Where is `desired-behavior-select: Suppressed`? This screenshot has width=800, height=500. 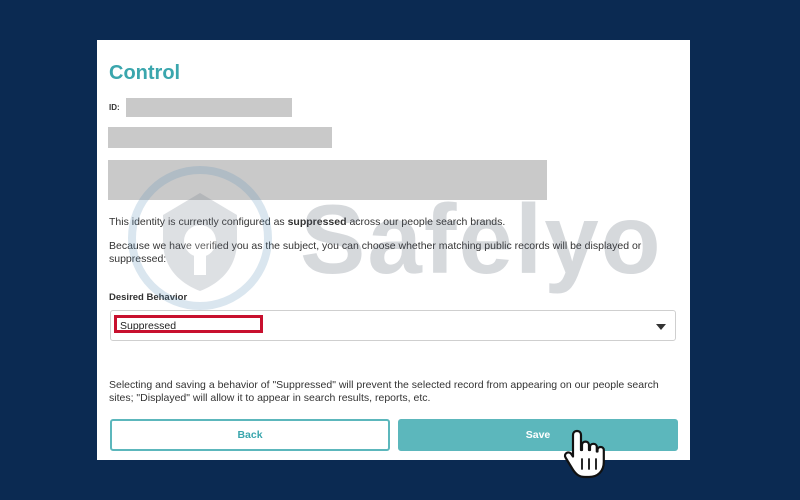
desired-behavior-select: Suppressed is located at coordinates (393, 325).